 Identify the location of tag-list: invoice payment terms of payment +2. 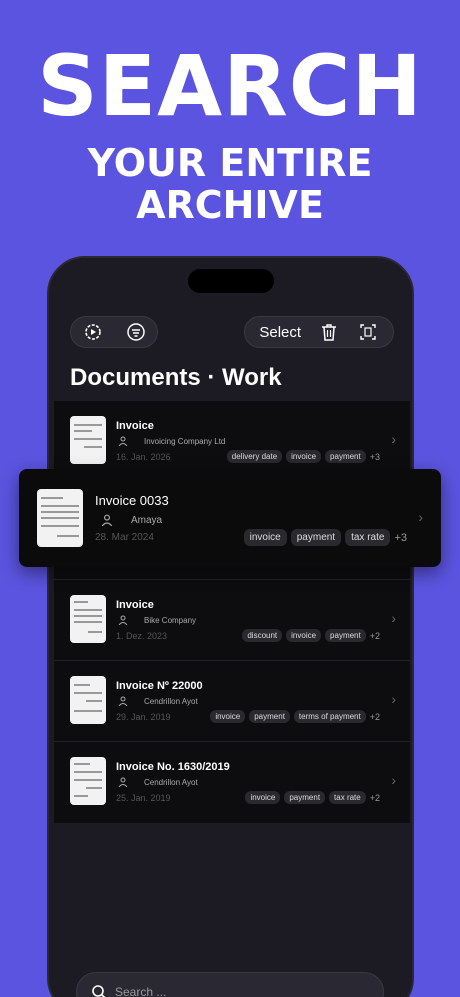
(295, 716).